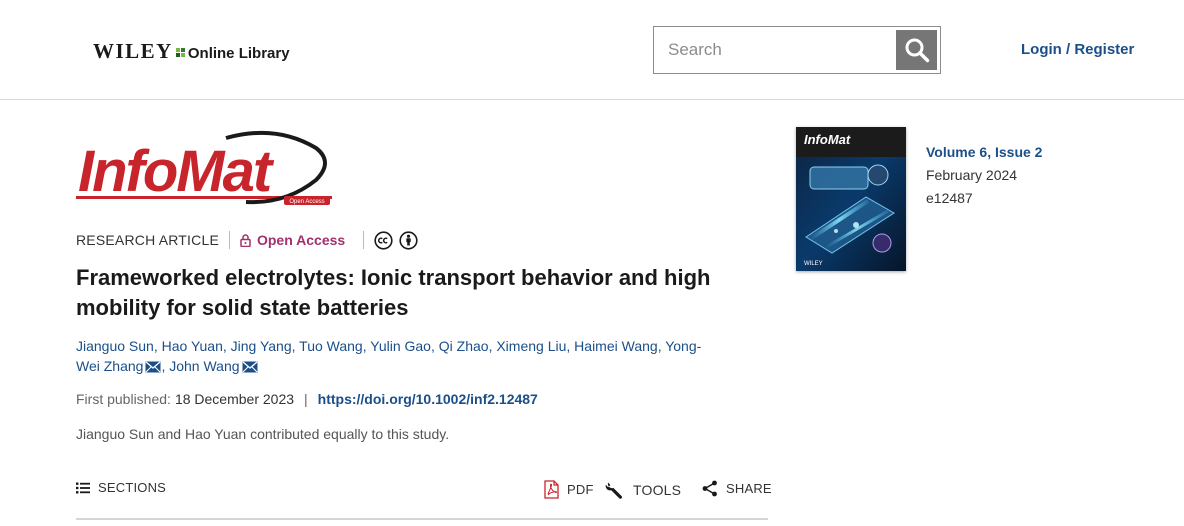 The width and height of the screenshot is (1184, 526). I want to click on pdf-icon, so click(551, 489).